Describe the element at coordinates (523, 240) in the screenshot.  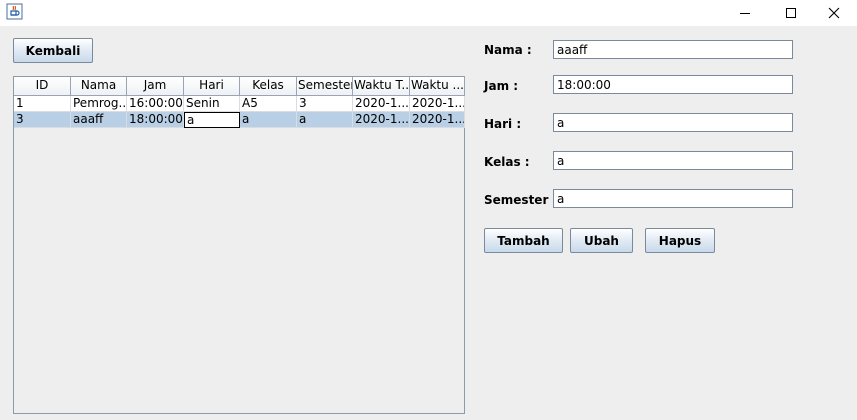
I see `add-button: Tambah` at that location.